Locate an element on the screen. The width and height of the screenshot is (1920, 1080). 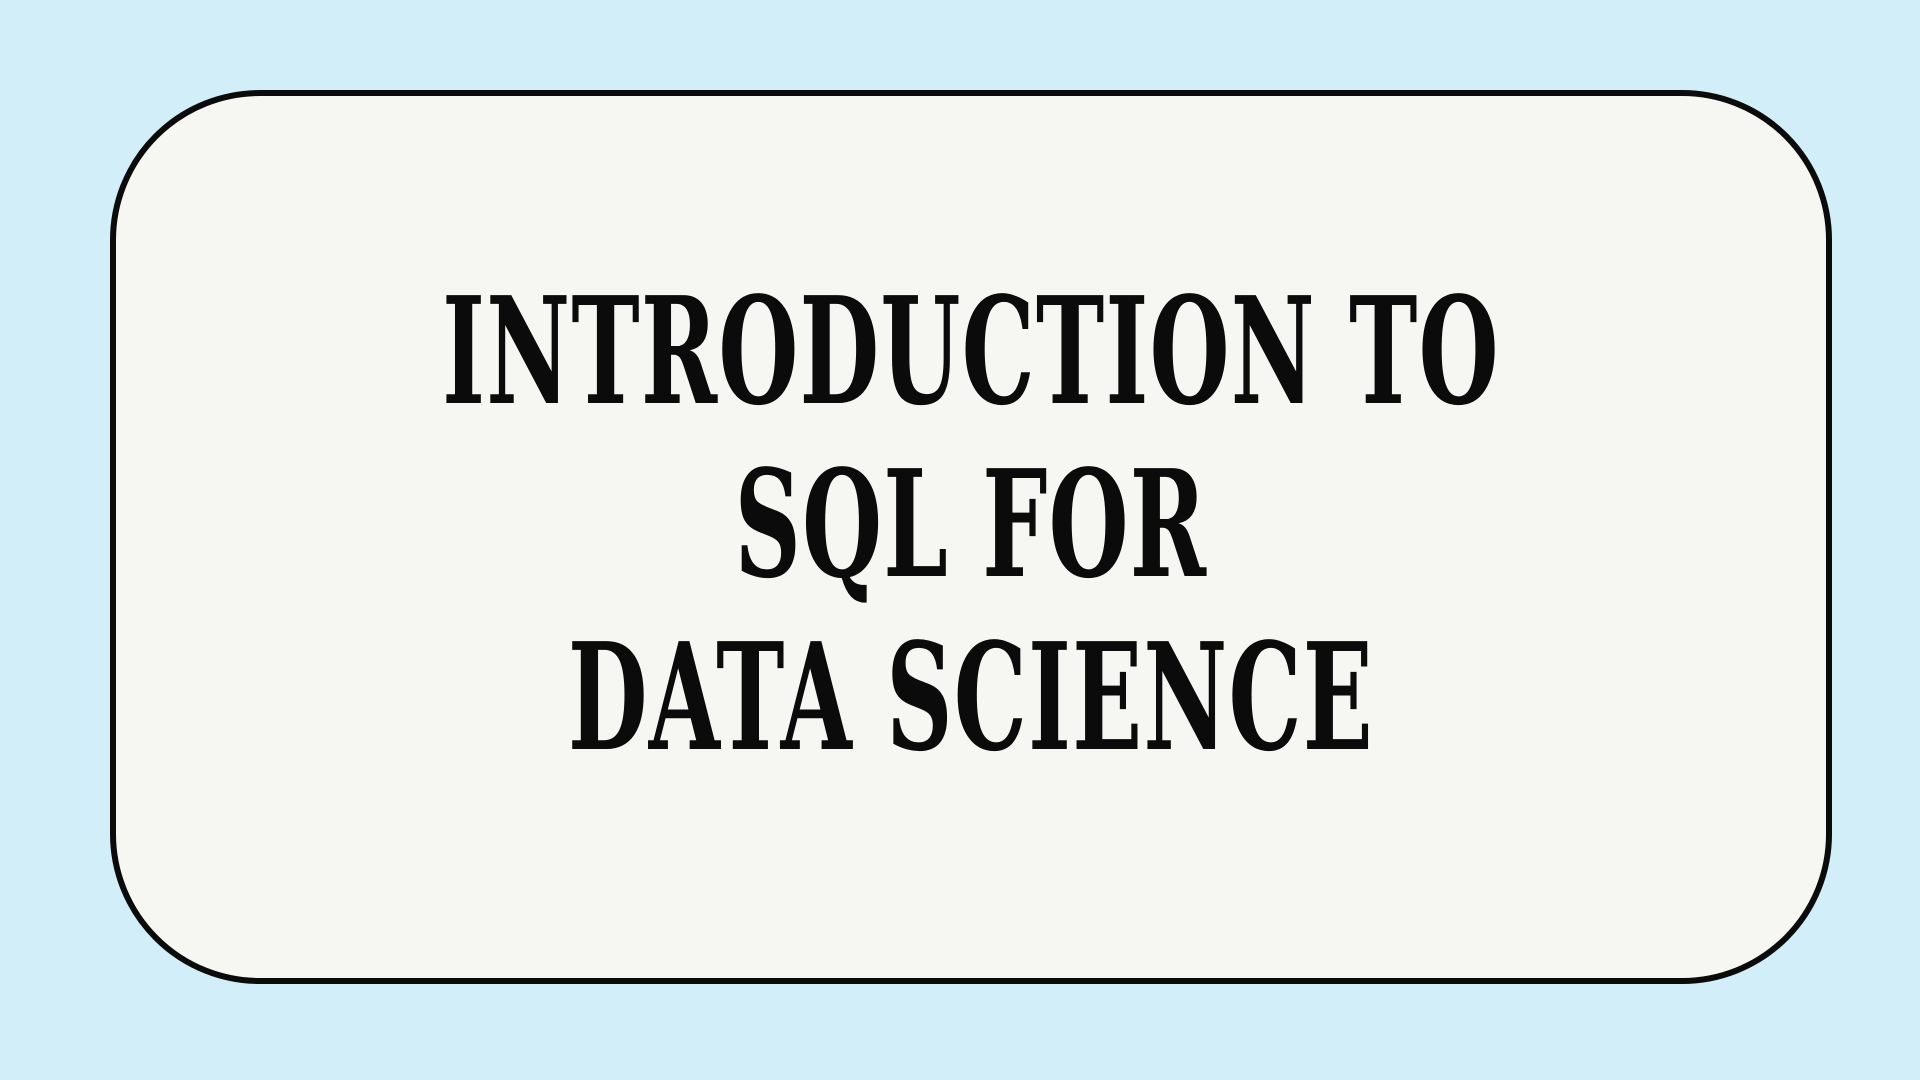
title-line-3: DATA SCIENCE is located at coordinates (971, 696).